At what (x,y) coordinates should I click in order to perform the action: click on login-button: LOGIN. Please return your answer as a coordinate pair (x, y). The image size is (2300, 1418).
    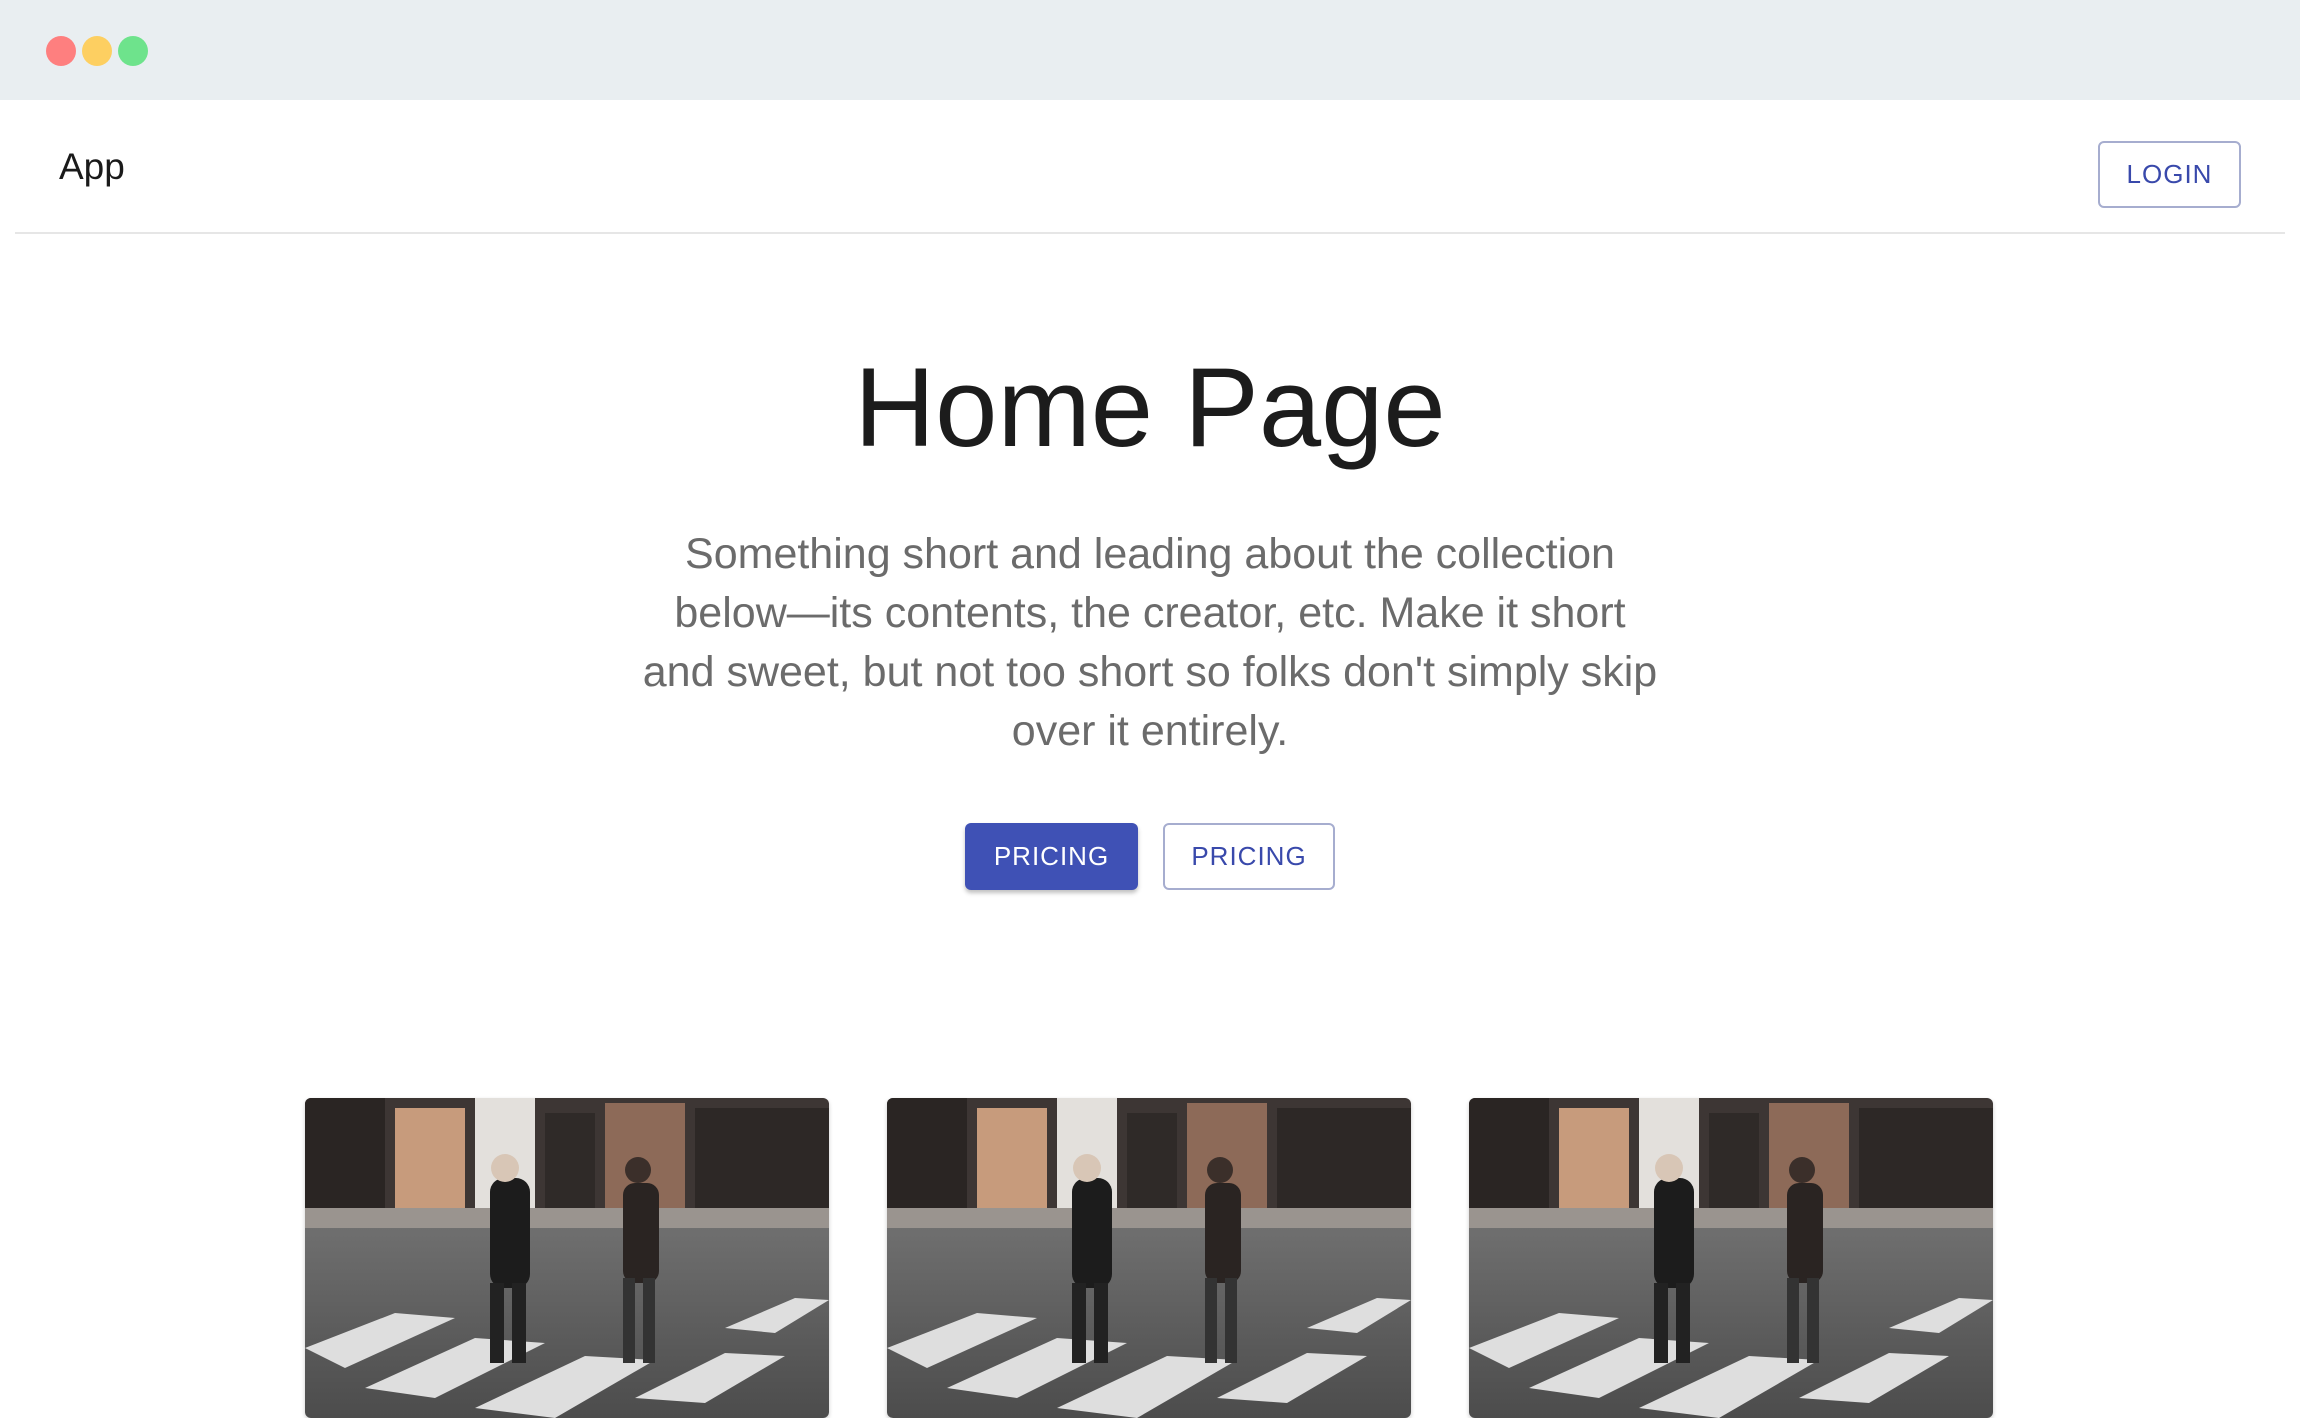
    Looking at the image, I should click on (2169, 174).